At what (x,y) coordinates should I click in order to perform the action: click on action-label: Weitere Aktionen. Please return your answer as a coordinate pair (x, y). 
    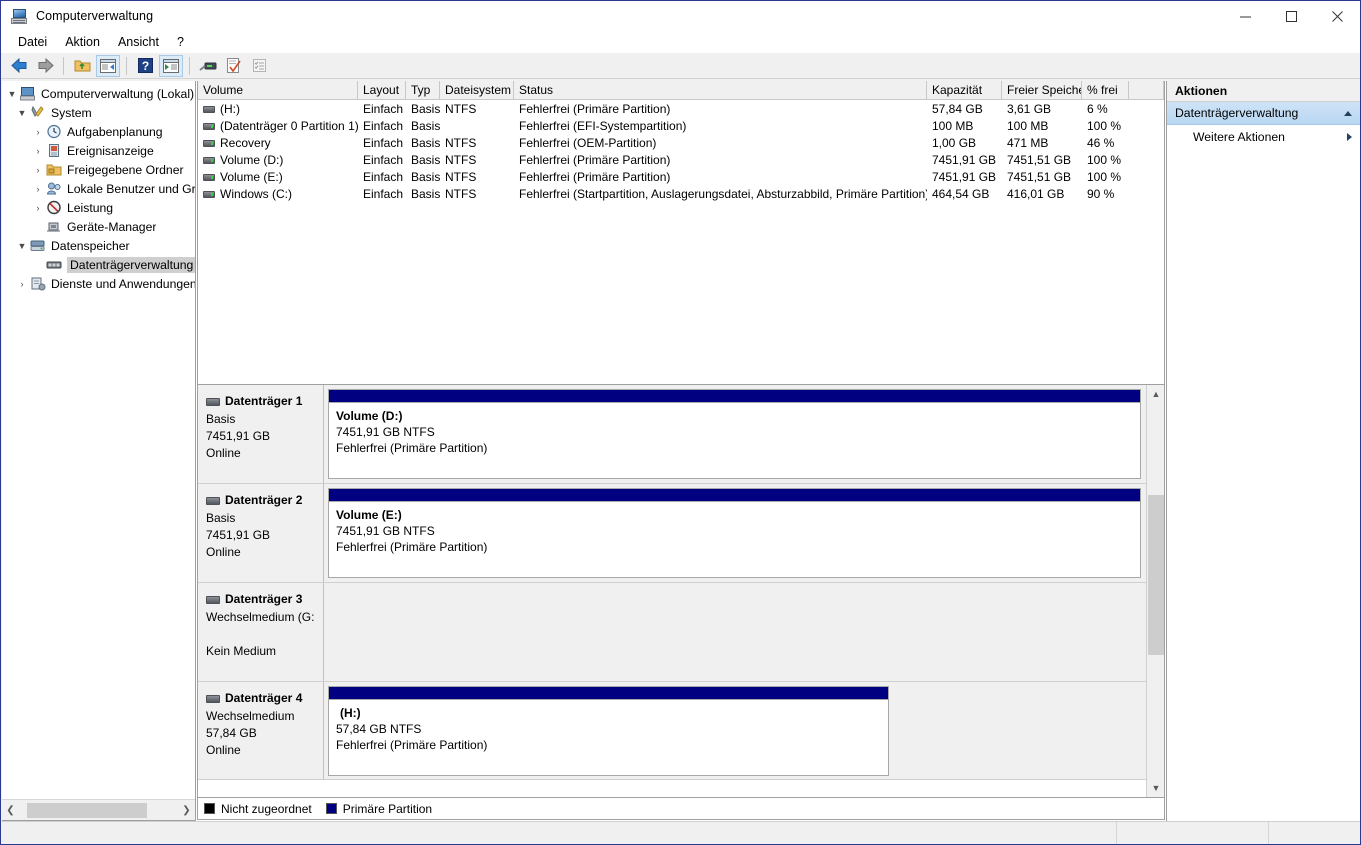
    Looking at the image, I should click on (1239, 136).